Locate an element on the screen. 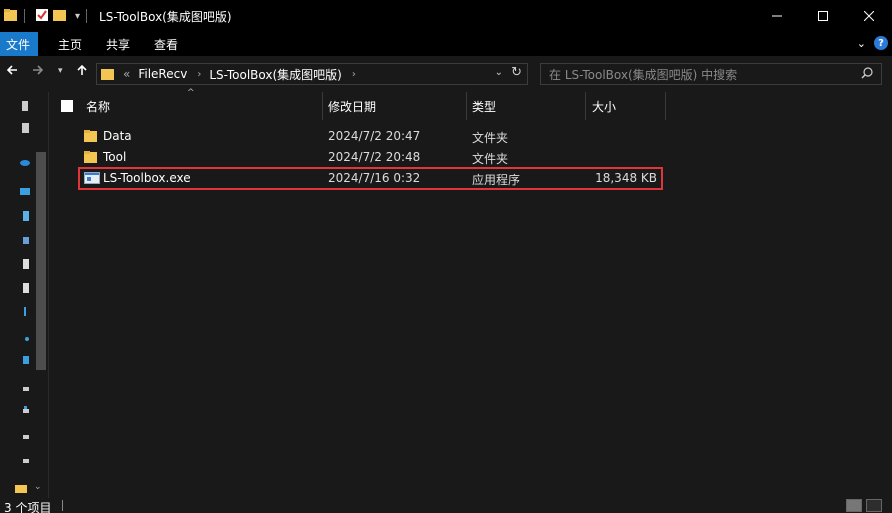 The height and width of the screenshot is (513, 892). file-row-data: Data 2024/7/2 20:47 文件夹 is located at coordinates (370, 136).